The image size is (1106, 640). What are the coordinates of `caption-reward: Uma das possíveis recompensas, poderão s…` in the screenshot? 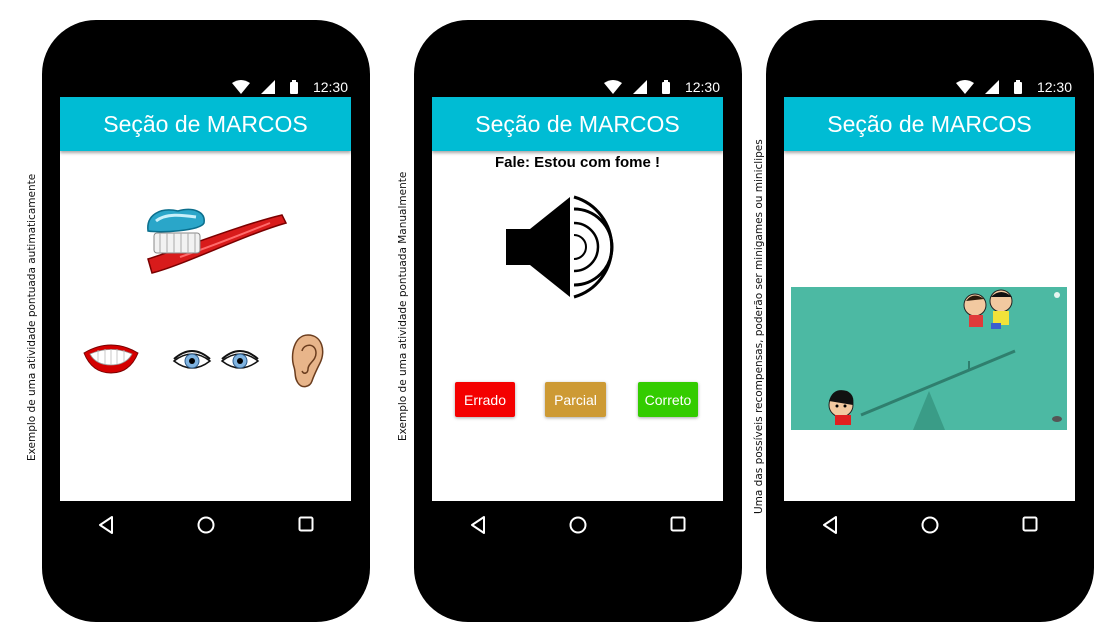 It's located at (759, 326).